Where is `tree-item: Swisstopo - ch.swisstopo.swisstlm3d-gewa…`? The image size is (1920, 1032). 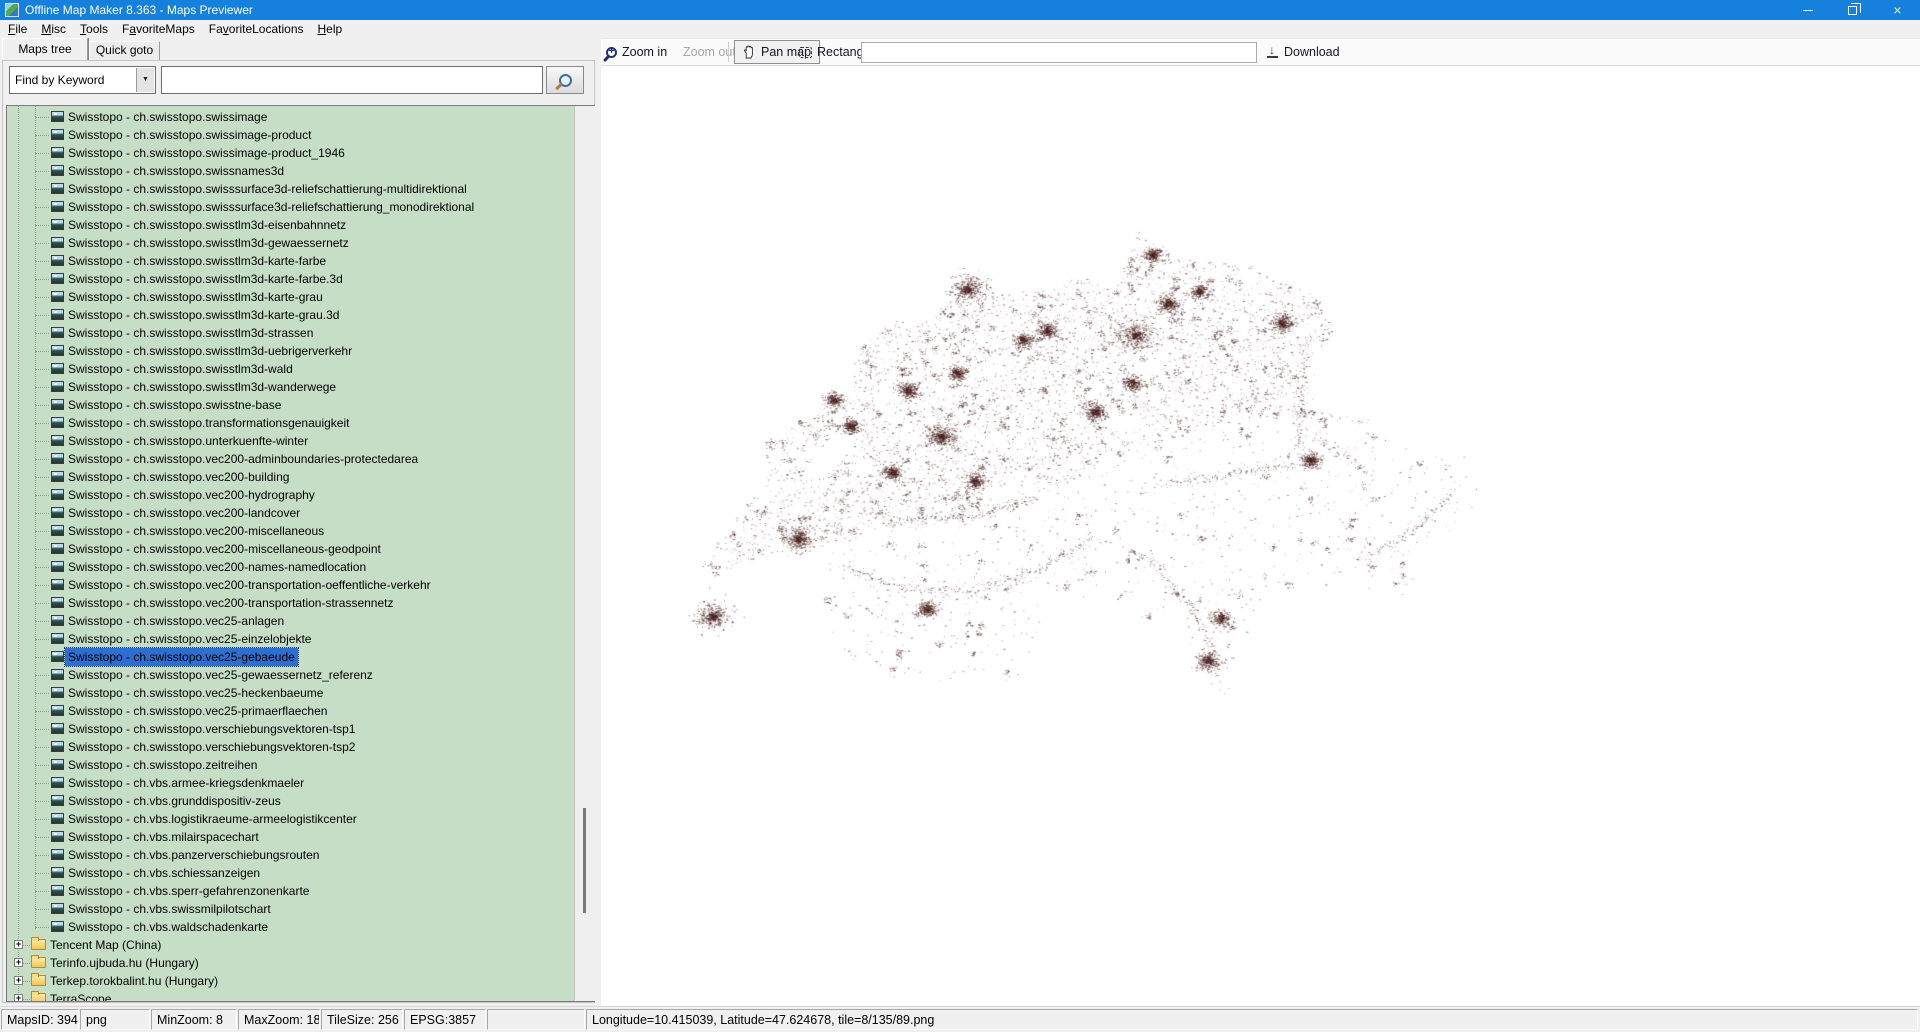
tree-item: Swisstopo - ch.swisstopo.swisstlm3d-gewa… is located at coordinates (290, 243).